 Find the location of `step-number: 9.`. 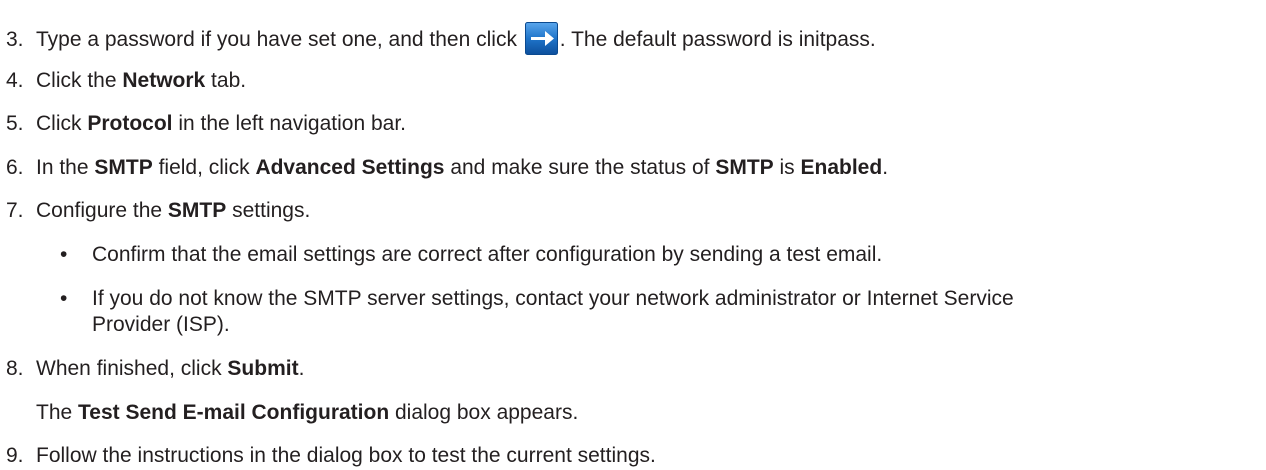

step-number: 9. is located at coordinates (15, 455).